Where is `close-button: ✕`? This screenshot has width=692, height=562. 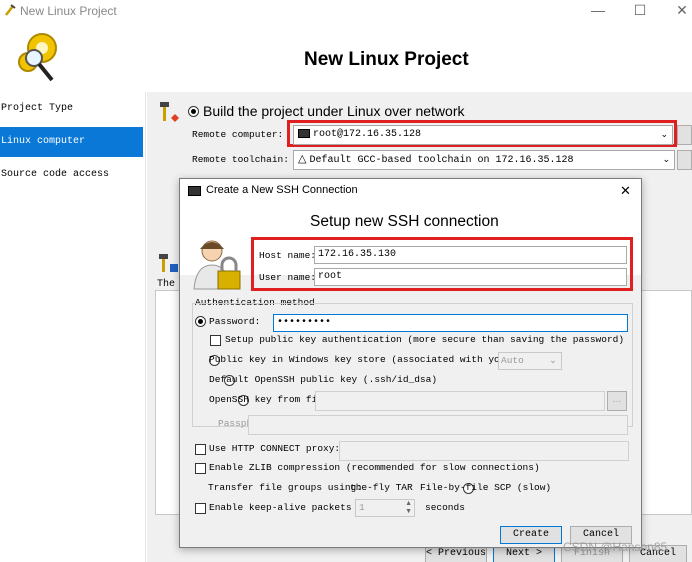 close-button: ✕ is located at coordinates (682, 10).